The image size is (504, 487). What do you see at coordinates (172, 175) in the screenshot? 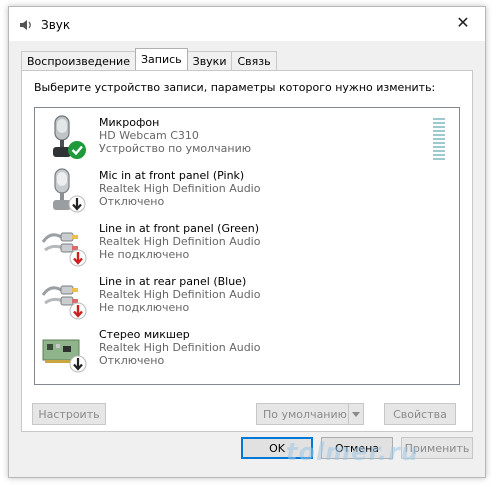
I see `device-name: Mic in at front panel (Pink)` at bounding box center [172, 175].